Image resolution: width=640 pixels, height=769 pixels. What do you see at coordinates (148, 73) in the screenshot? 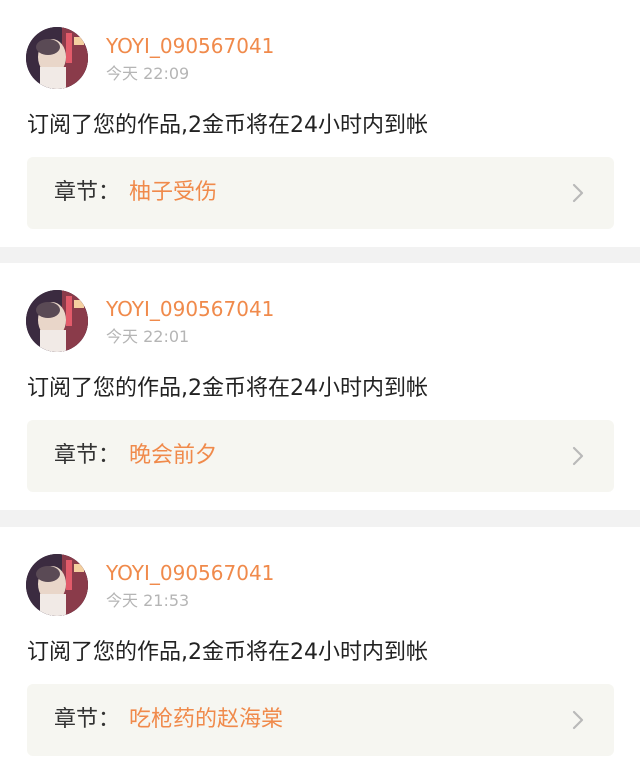
I see `timestamp: 今天 22:09` at bounding box center [148, 73].